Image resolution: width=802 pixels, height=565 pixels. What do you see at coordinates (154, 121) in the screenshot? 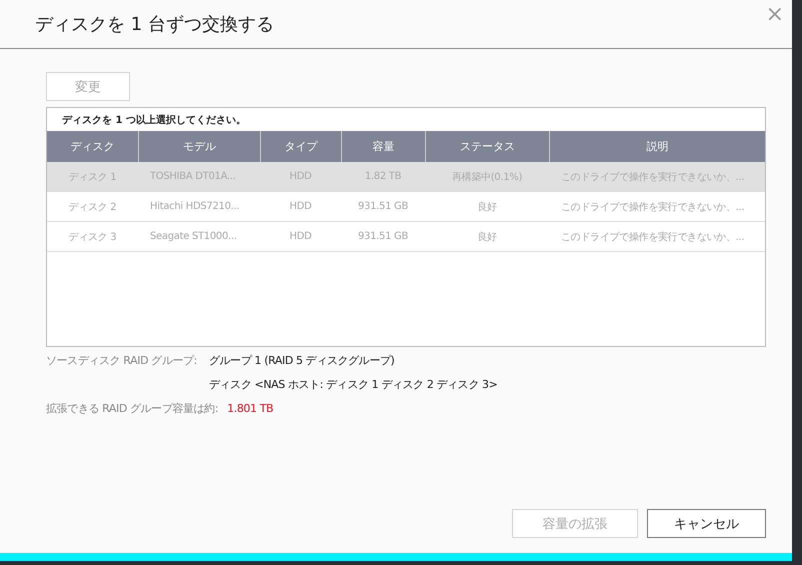
I see `table-notice: ディスクを 1 つ以上選択してください。` at bounding box center [154, 121].